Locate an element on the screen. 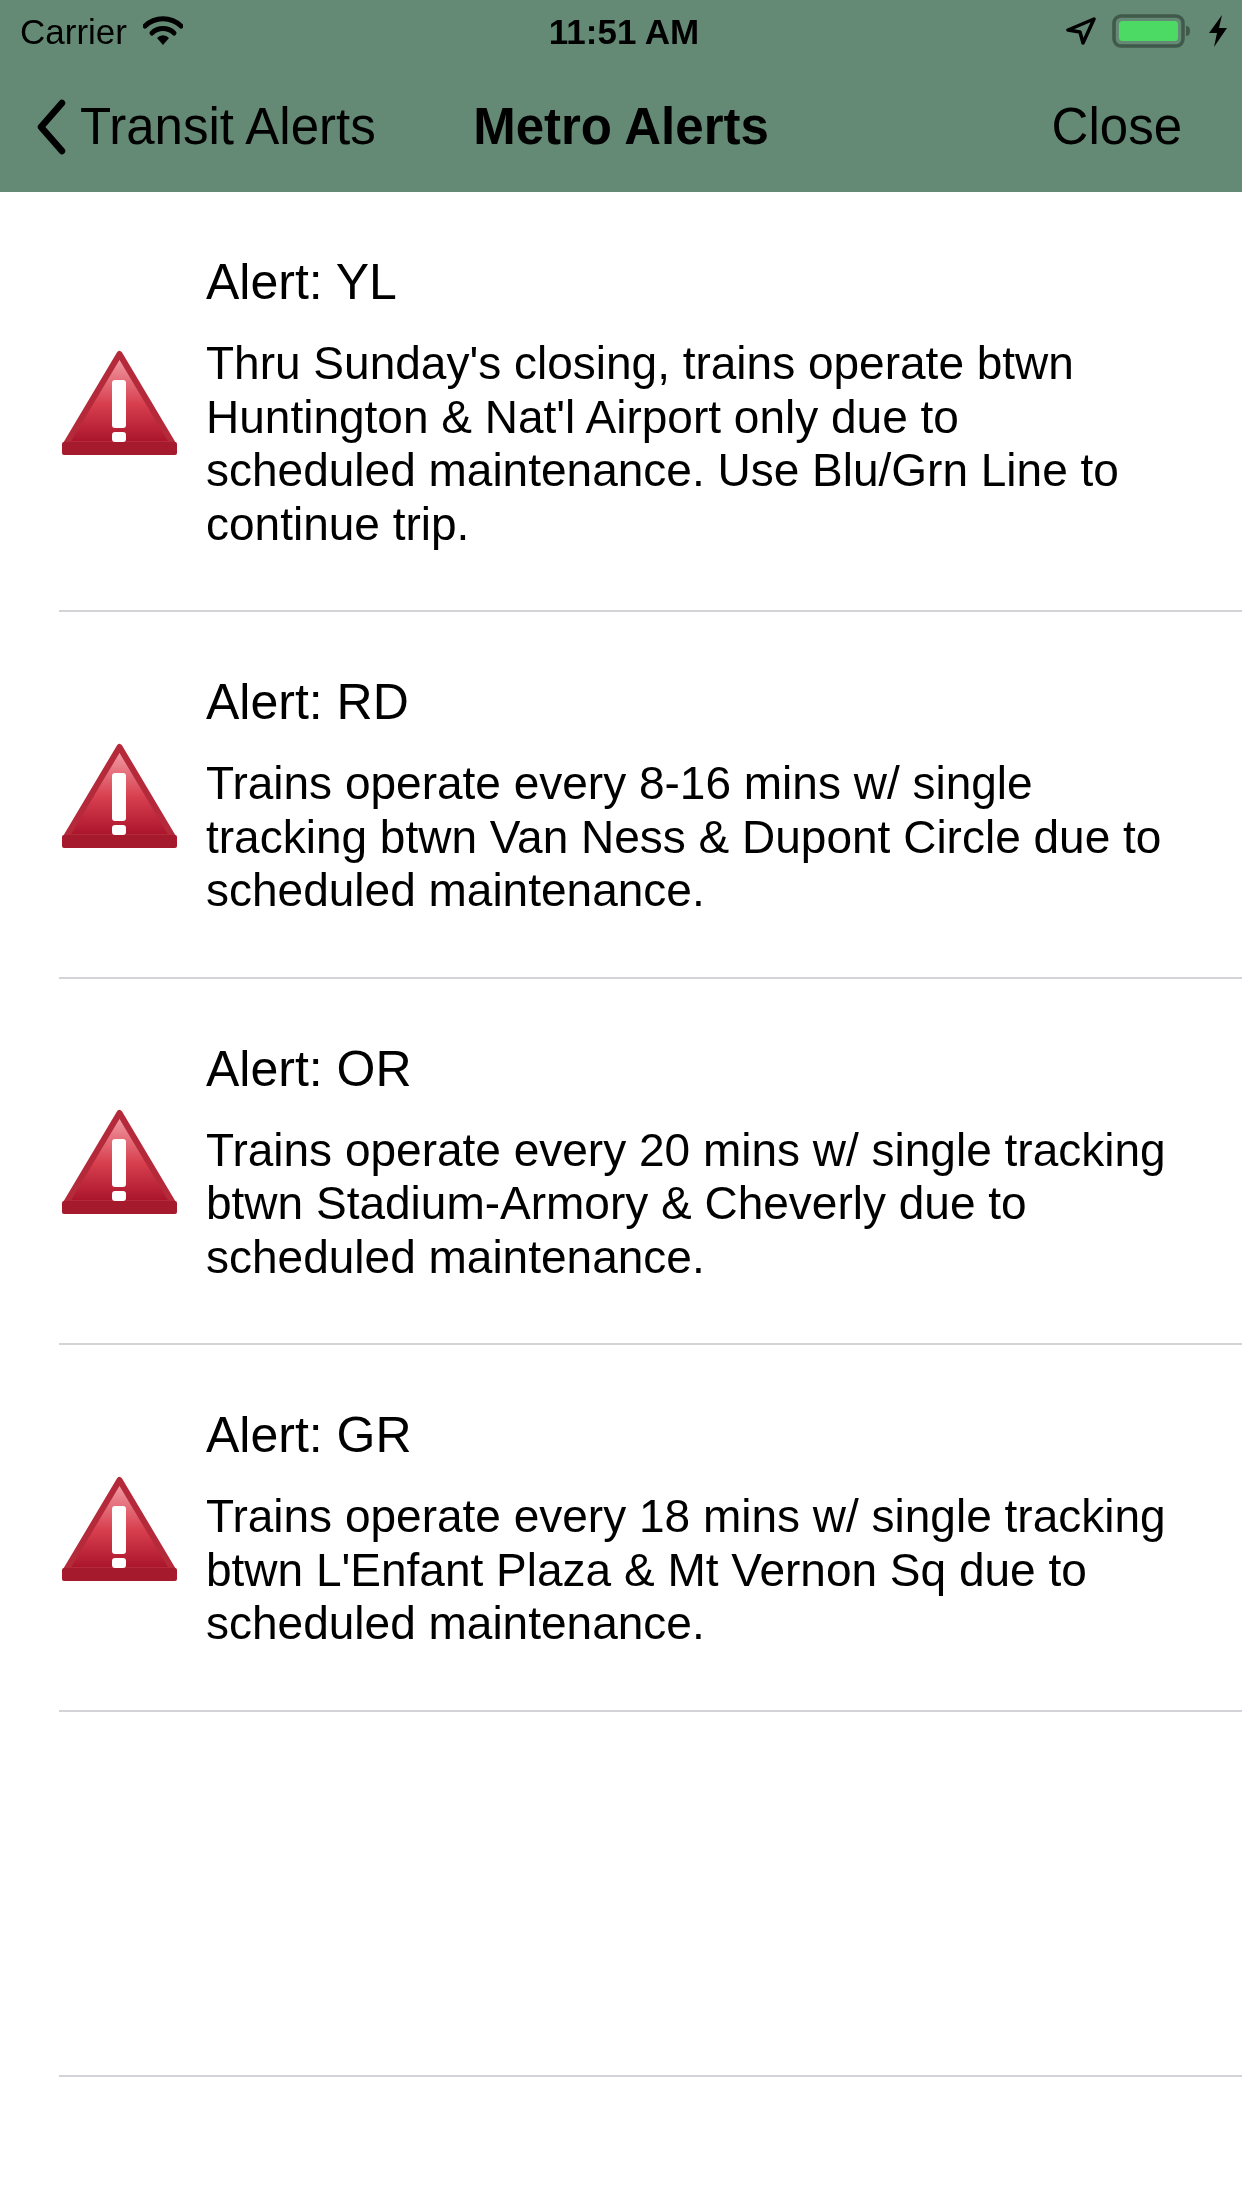 The image size is (1242, 2208). status-time: 11:51 AM is located at coordinates (624, 31).